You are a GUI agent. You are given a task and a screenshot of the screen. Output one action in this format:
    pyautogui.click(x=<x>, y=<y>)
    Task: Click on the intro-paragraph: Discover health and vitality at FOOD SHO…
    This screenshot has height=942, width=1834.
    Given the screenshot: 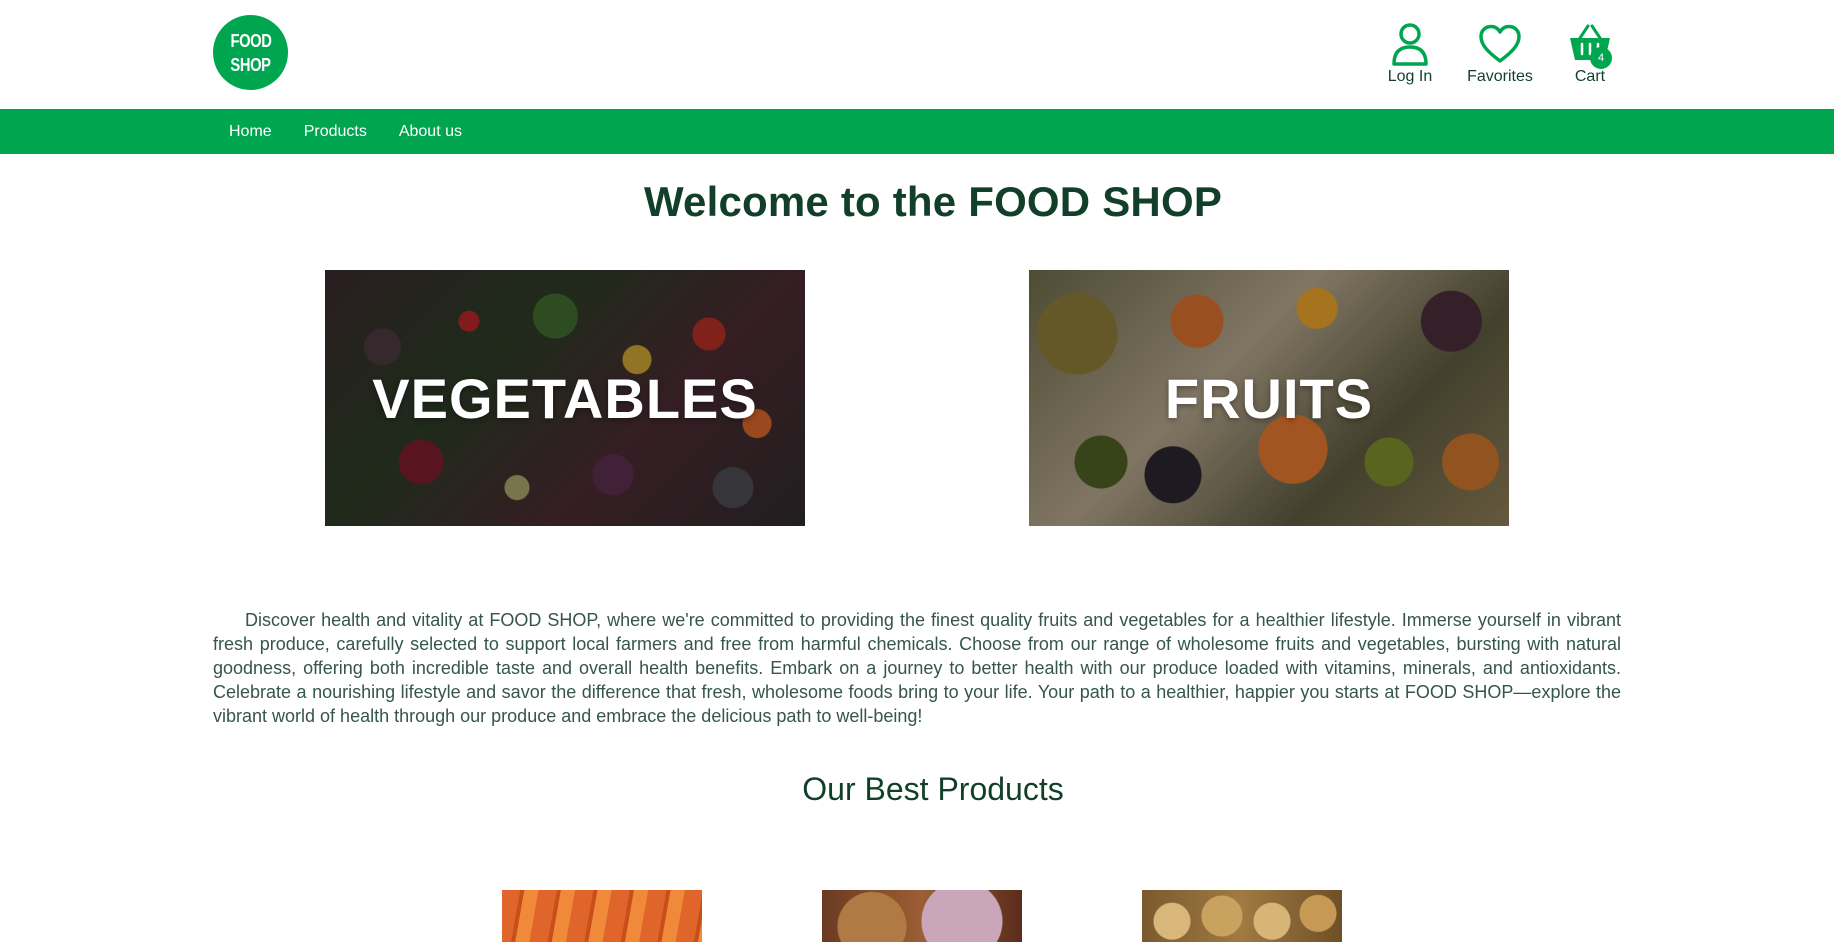 What is the action you would take?
    pyautogui.click(x=917, y=668)
    